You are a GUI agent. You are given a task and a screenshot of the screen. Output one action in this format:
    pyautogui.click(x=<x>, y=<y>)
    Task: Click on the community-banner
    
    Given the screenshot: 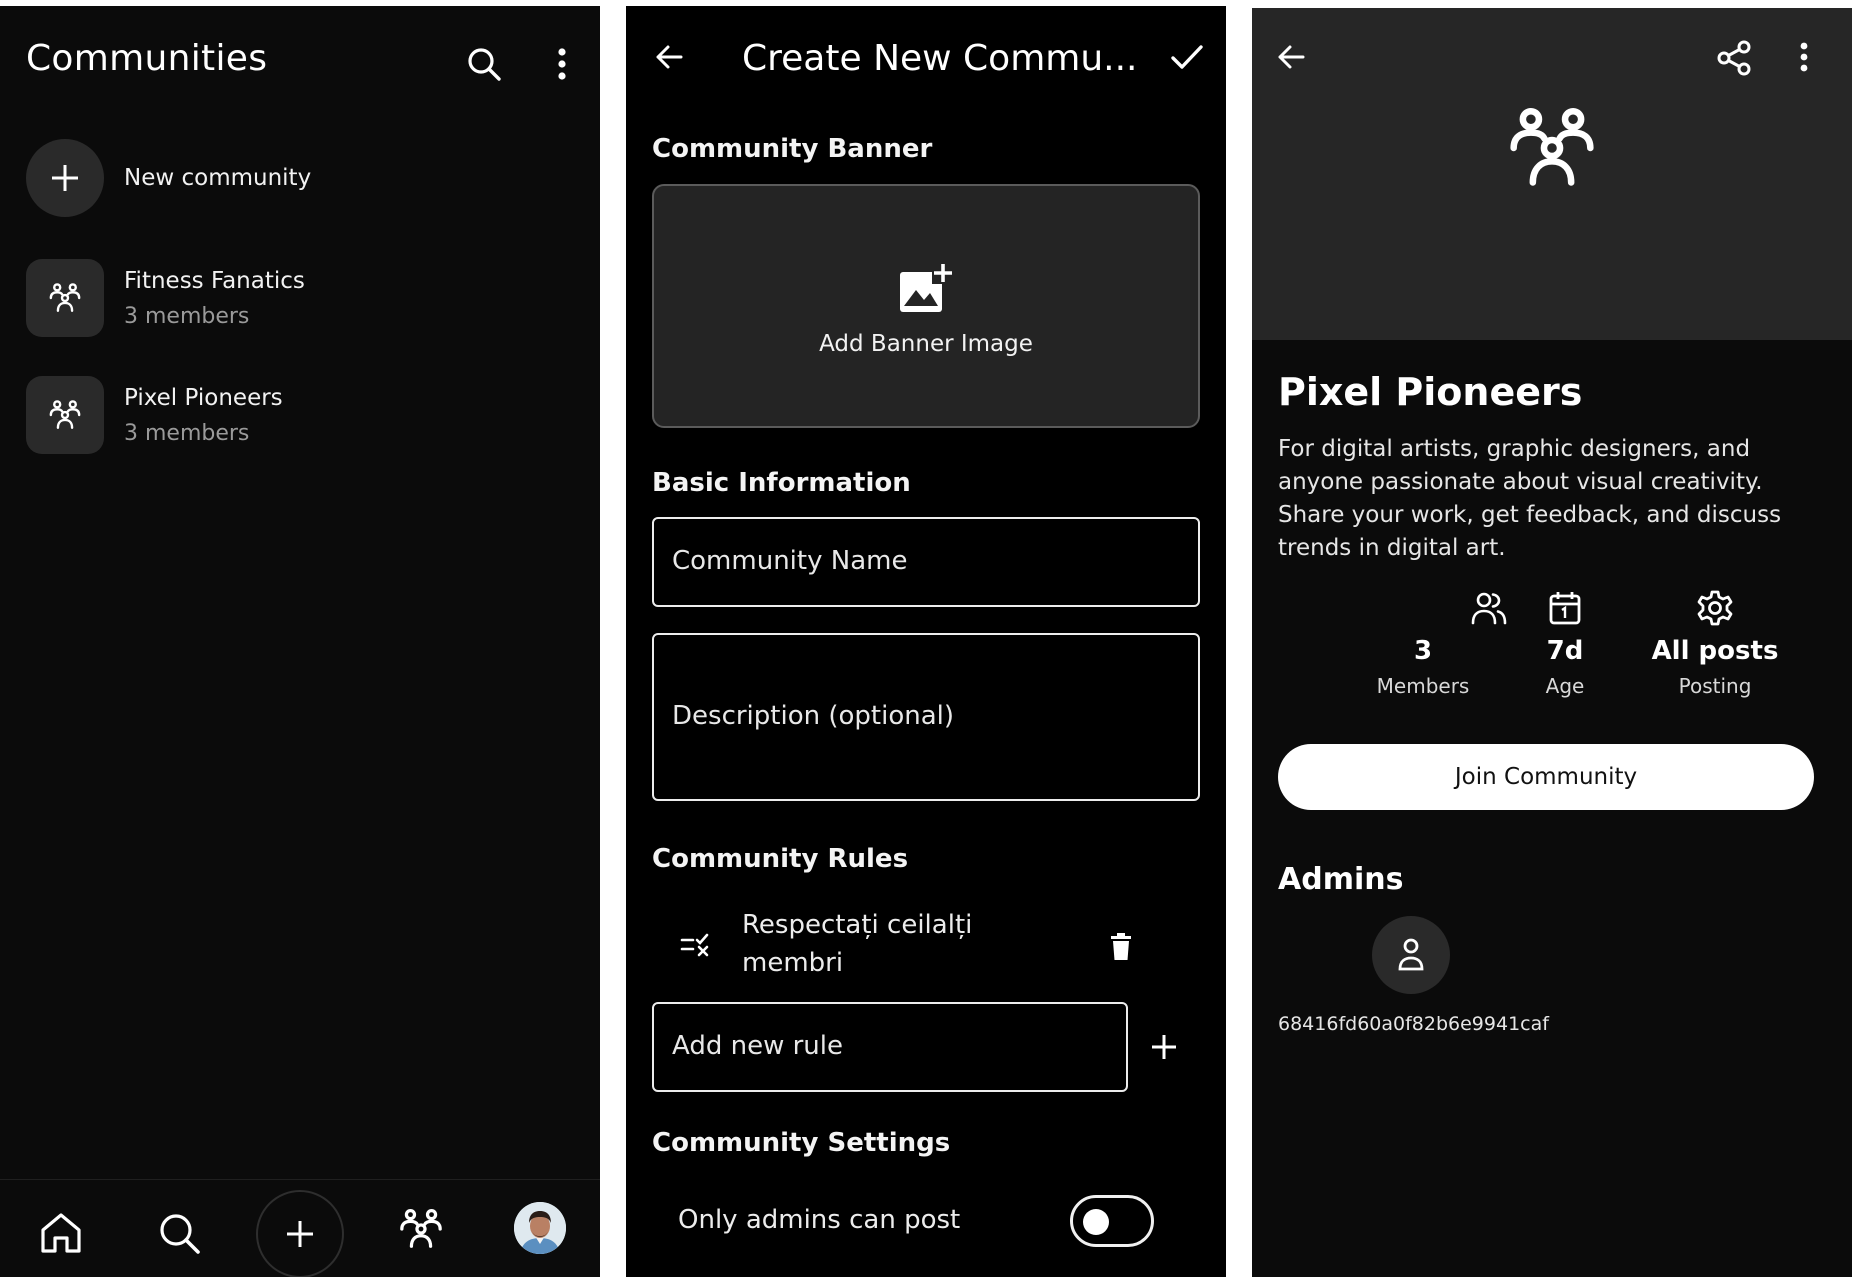 What is the action you would take?
    pyautogui.click(x=1552, y=174)
    